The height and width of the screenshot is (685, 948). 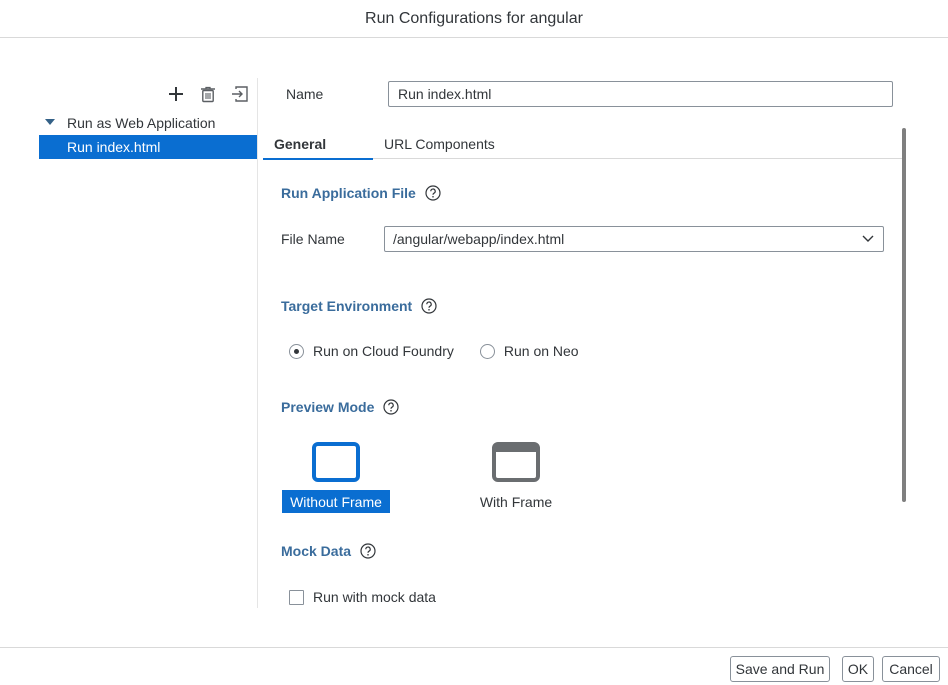 I want to click on name-label: Name, so click(x=305, y=94).